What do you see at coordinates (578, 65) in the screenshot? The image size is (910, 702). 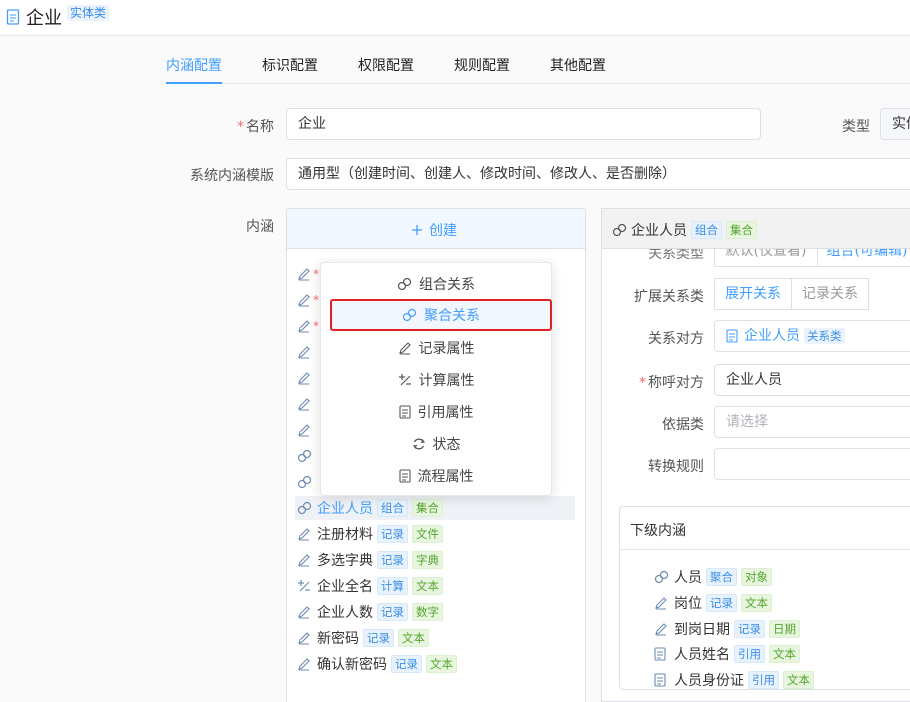 I see `tab-other-config: 其他配置` at bounding box center [578, 65].